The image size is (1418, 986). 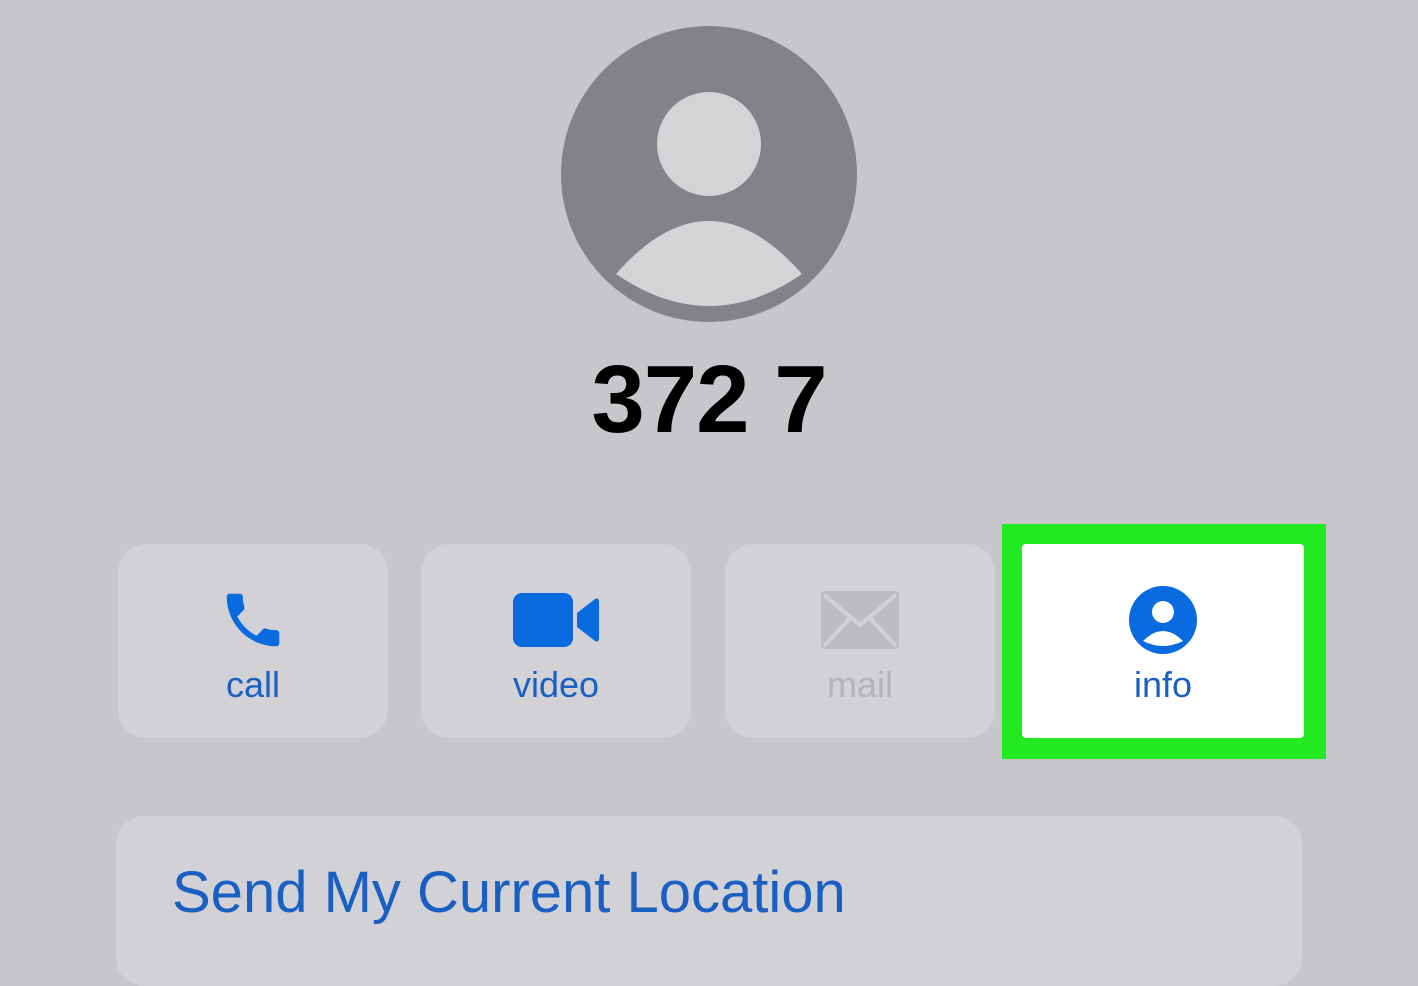 I want to click on call-button: call, so click(x=253, y=641).